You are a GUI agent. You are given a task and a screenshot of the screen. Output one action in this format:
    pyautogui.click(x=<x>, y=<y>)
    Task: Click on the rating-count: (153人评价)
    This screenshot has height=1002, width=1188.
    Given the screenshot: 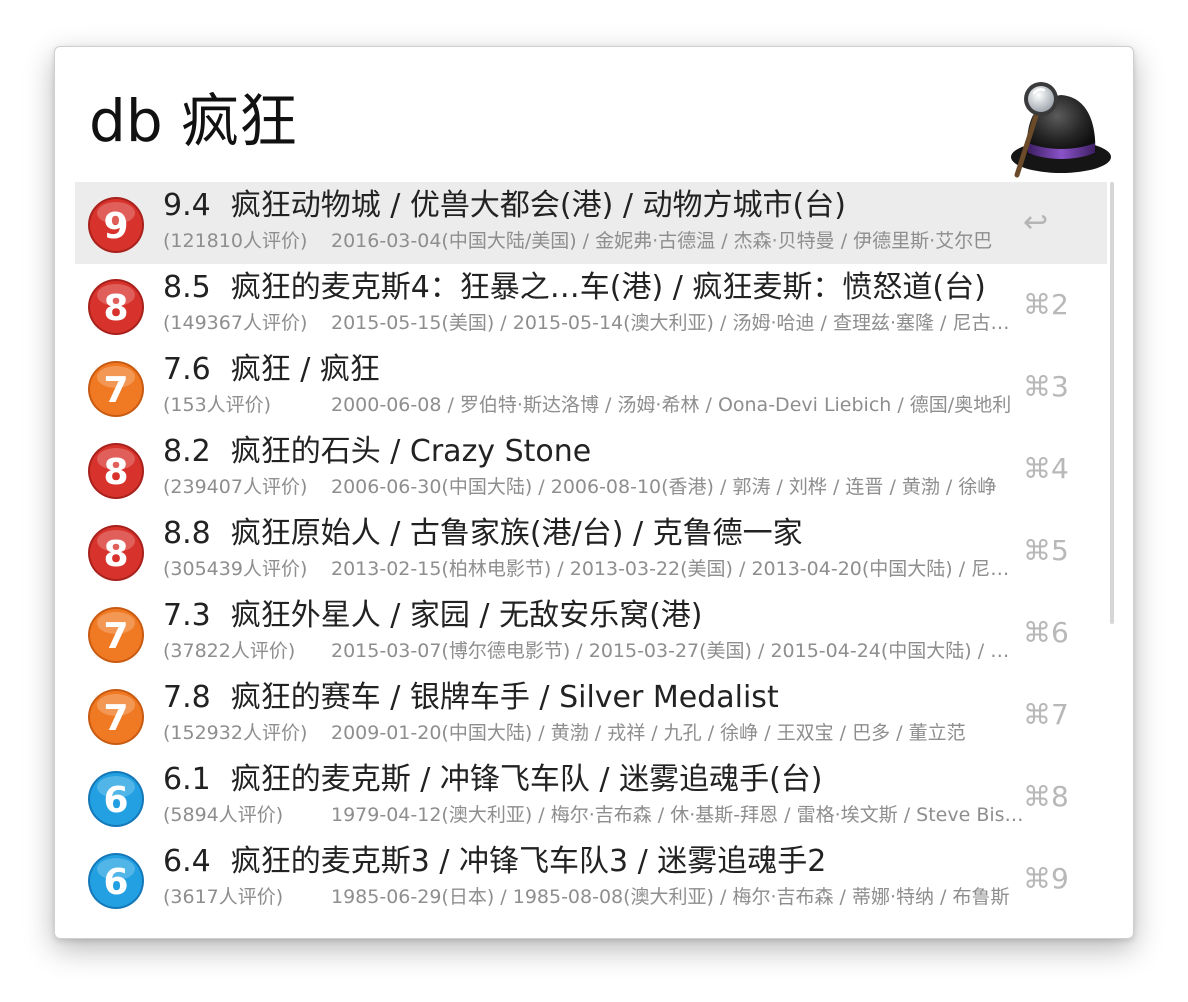 What is the action you would take?
    pyautogui.click(x=217, y=405)
    